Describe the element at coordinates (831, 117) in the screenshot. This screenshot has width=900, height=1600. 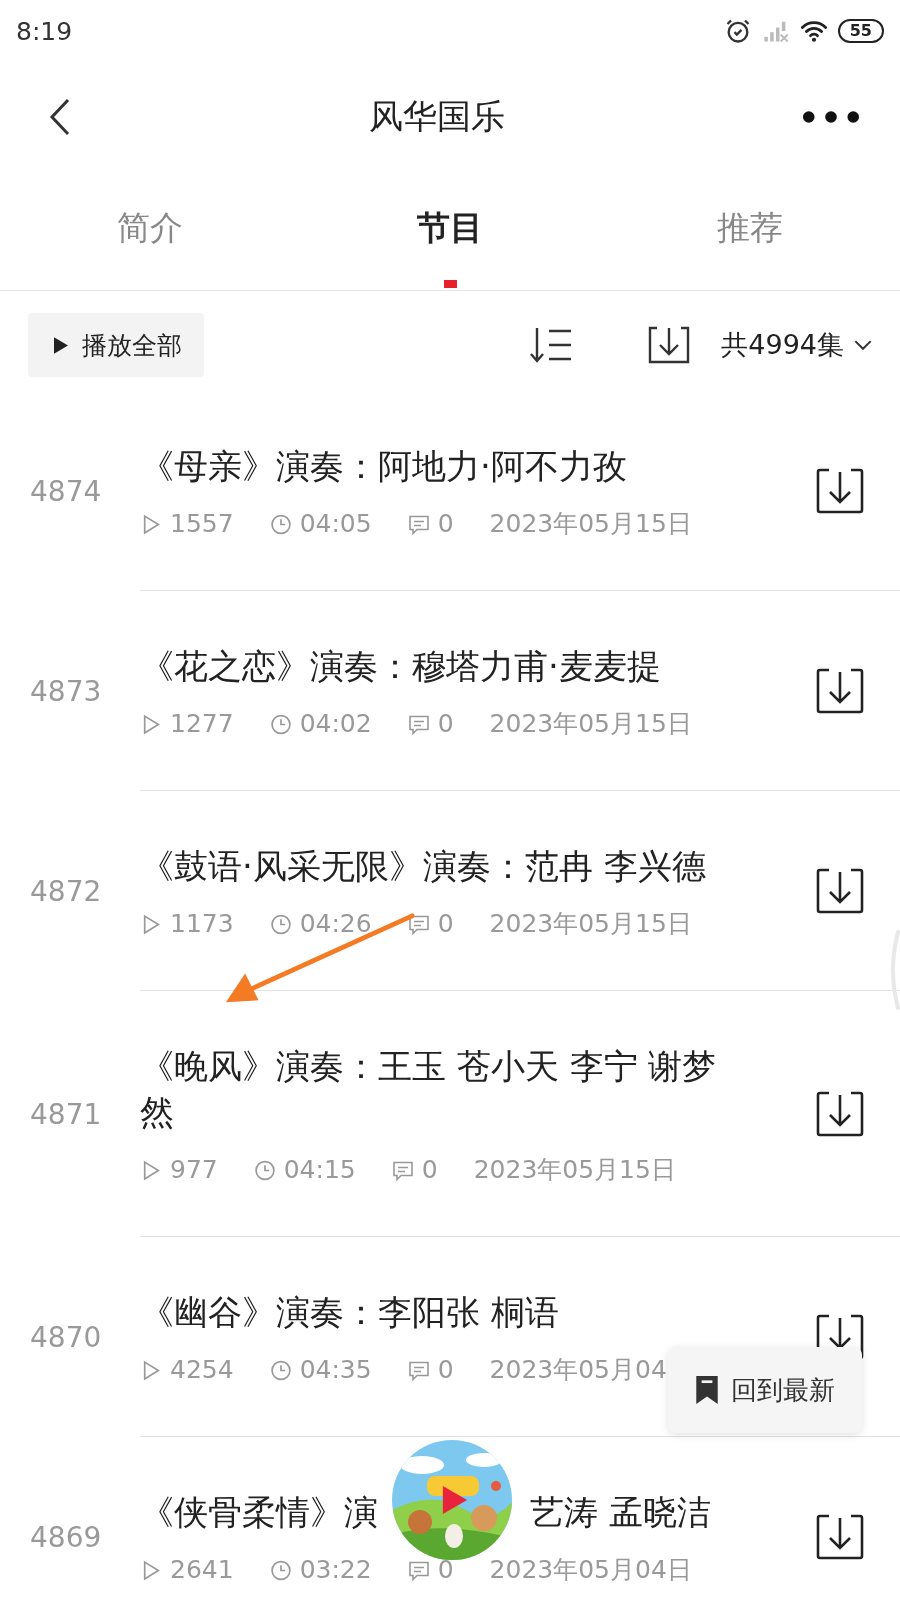
I see `more-icon` at that location.